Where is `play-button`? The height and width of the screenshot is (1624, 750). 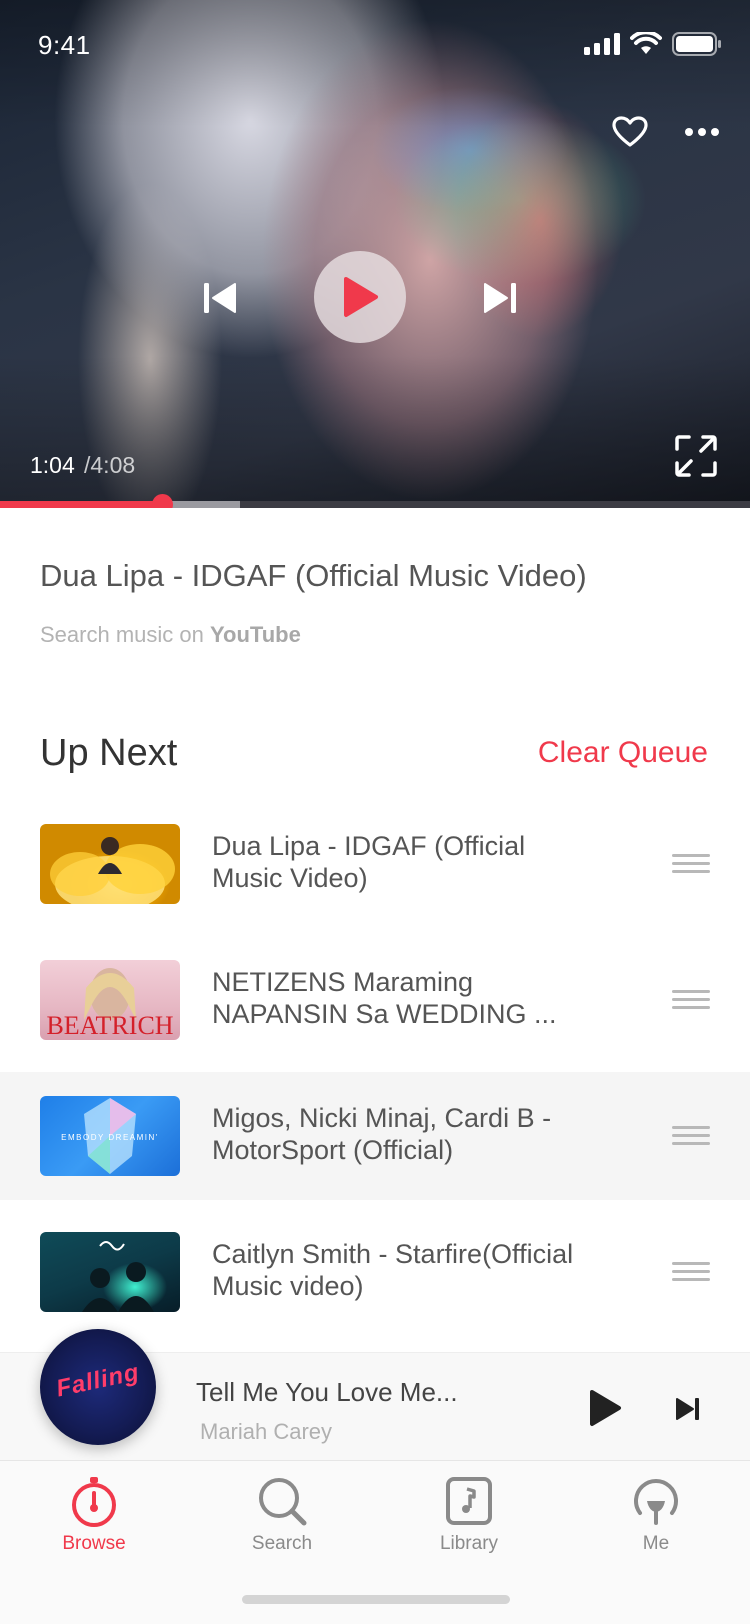
play-button is located at coordinates (360, 297).